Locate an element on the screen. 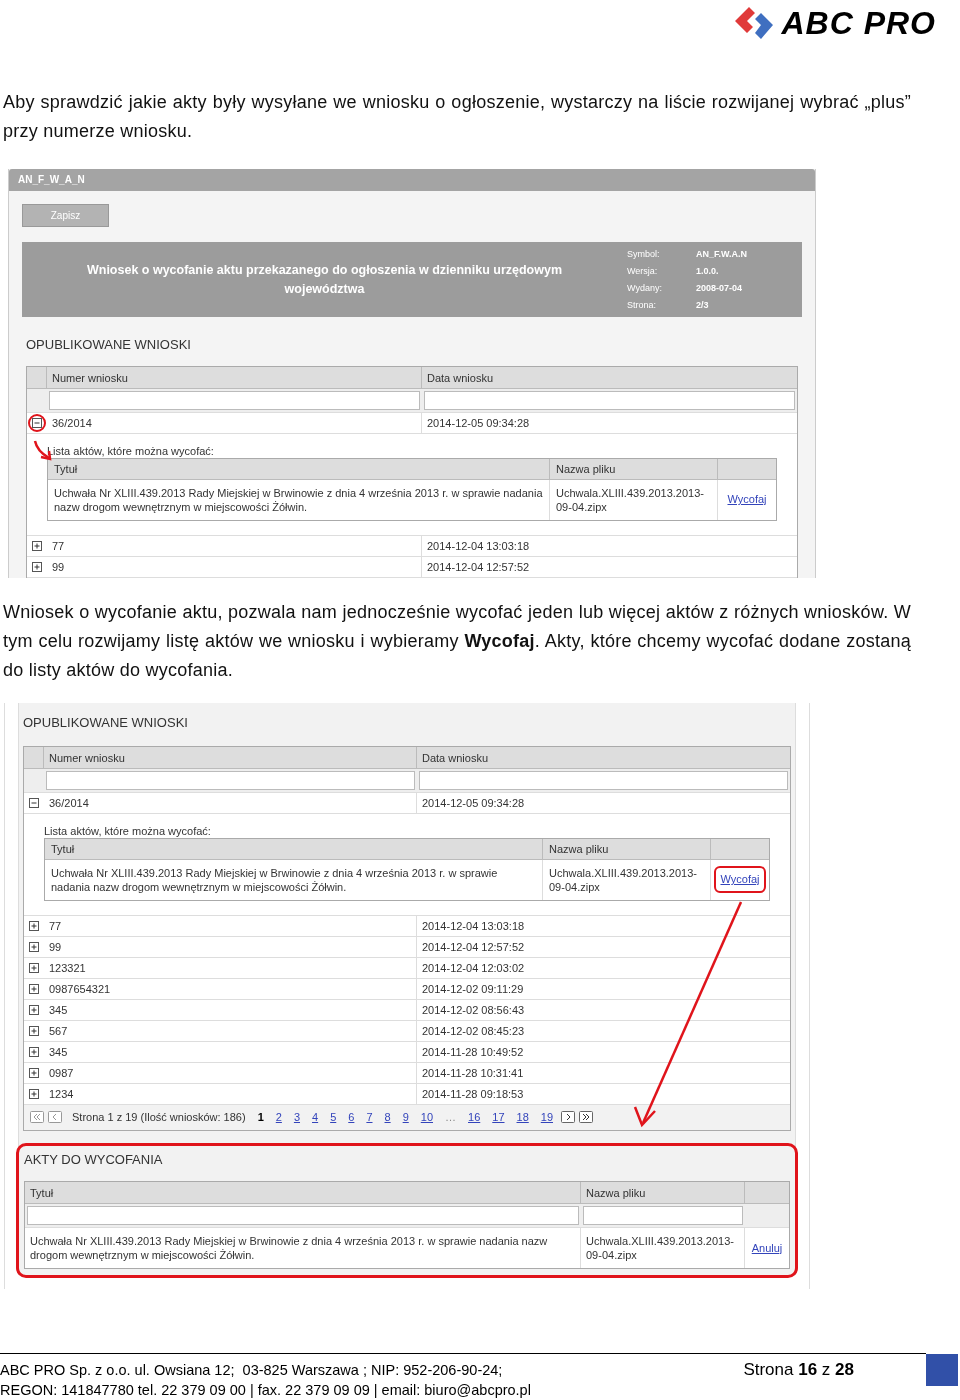  meta-label: Wersja: is located at coordinates (643, 271).